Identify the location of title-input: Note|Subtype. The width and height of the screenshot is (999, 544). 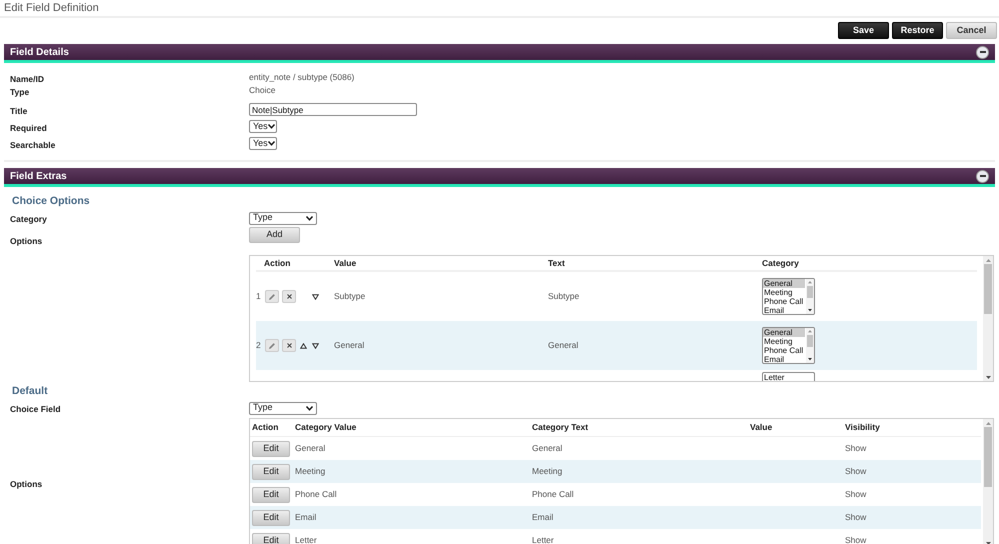
(333, 109).